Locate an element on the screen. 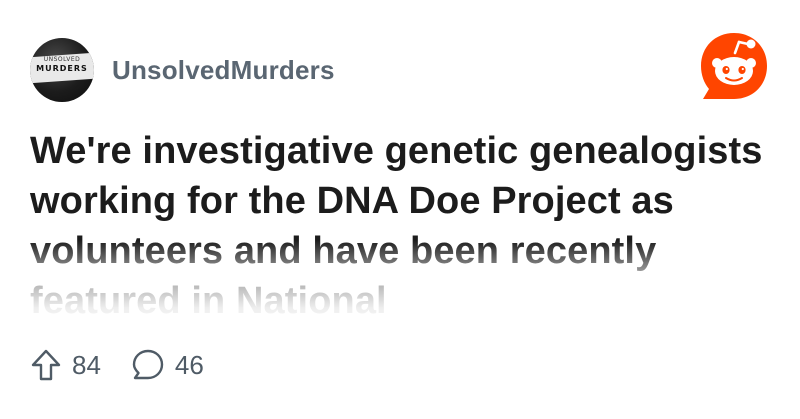 This screenshot has width=800, height=419. upvote-count: 84 is located at coordinates (86, 364).